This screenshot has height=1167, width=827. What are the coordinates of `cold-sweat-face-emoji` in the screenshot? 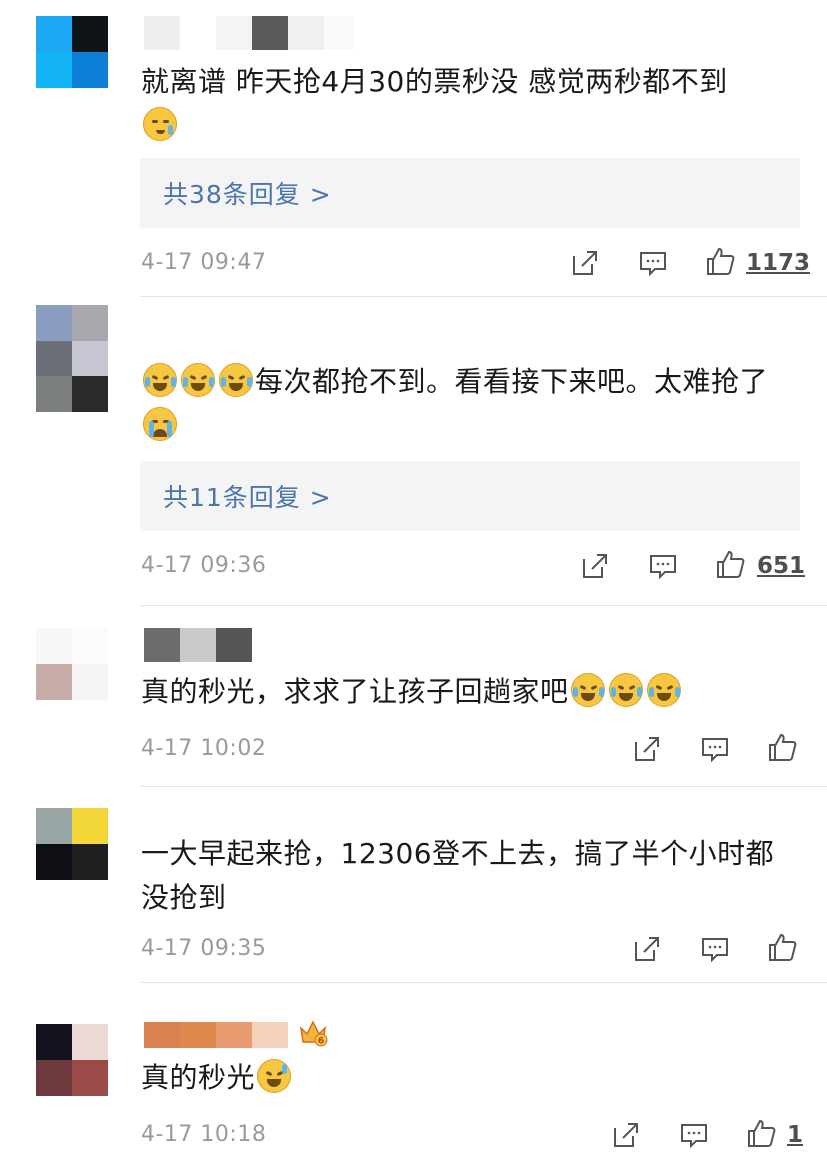 It's located at (160, 124).